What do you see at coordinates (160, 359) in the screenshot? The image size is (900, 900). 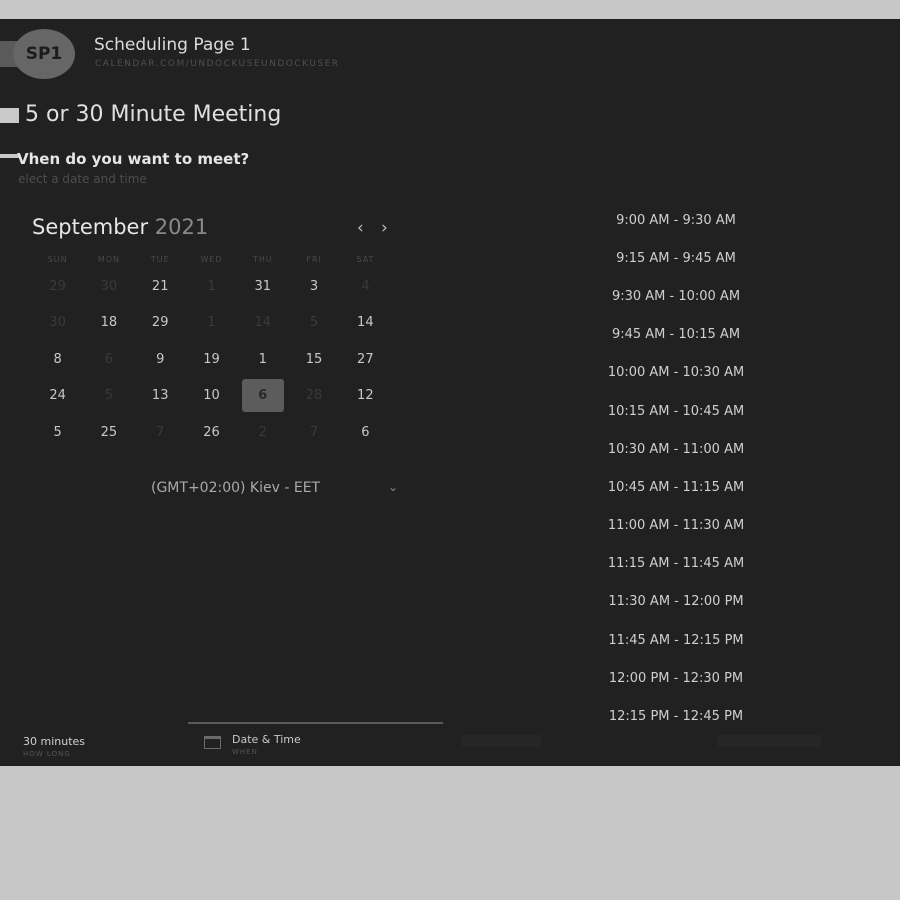 I see `calendar-day: 9` at bounding box center [160, 359].